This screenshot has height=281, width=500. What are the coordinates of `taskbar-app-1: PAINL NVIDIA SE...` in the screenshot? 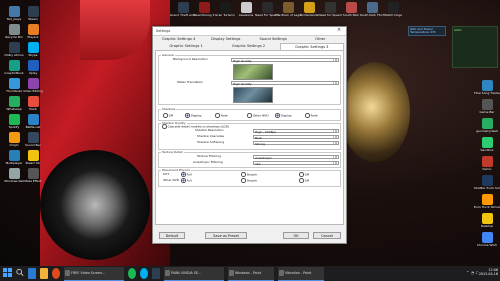 It's located at (194, 274).